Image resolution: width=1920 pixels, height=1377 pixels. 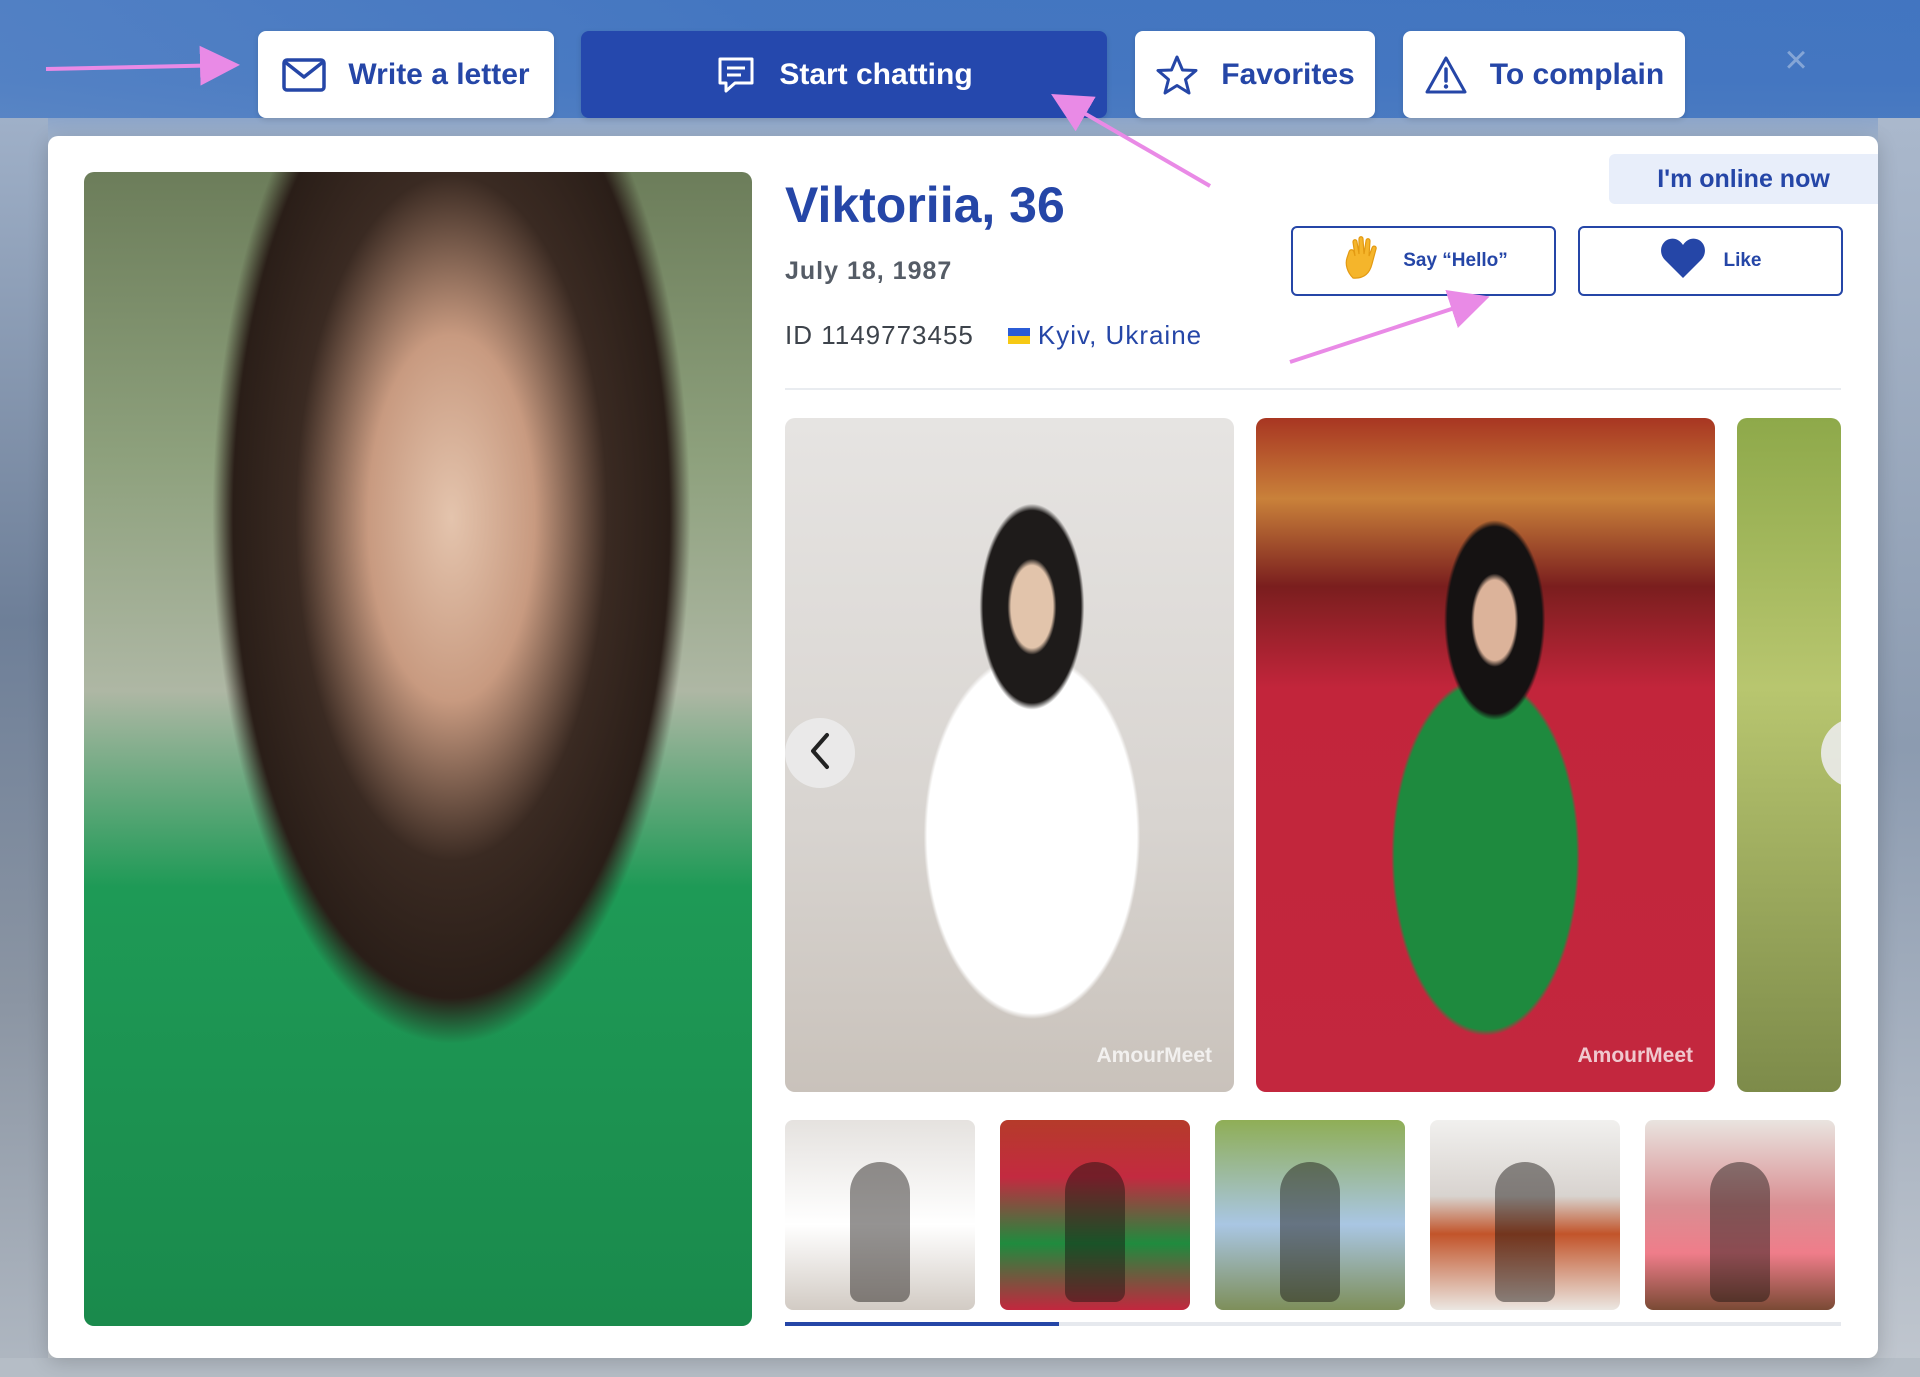 I want to click on favorites-button: Favorites, so click(x=1255, y=74).